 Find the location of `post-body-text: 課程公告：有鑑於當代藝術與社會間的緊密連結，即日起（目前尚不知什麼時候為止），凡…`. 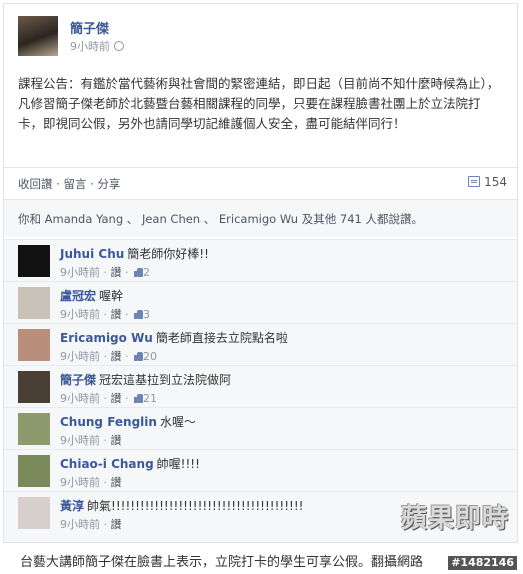

post-body-text: 課程公告：有鑑於當代藝術與社會間的緊密連結，即日起（目前尚不知什麼時候為止），凡… is located at coordinates (259, 103).